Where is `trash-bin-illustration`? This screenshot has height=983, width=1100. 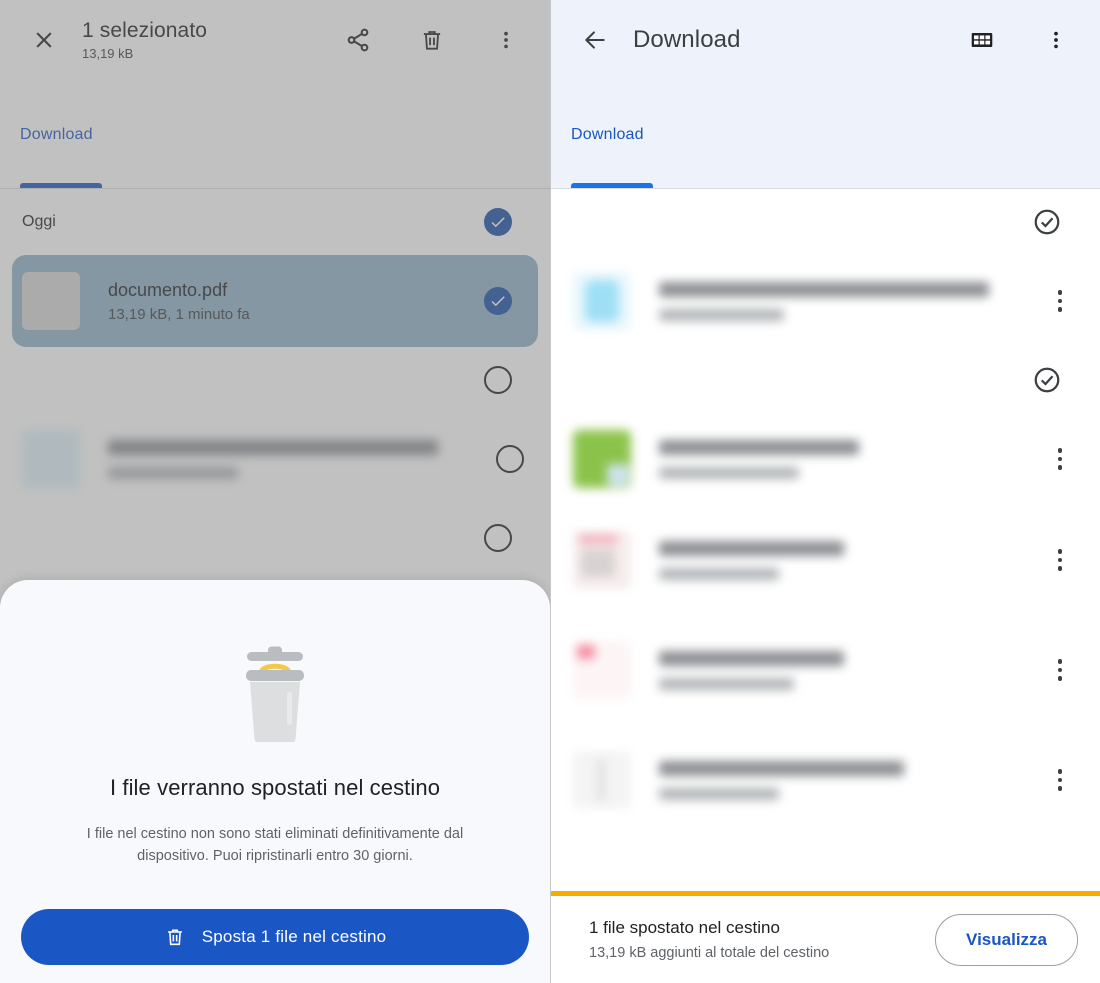 trash-bin-illustration is located at coordinates (275, 696).